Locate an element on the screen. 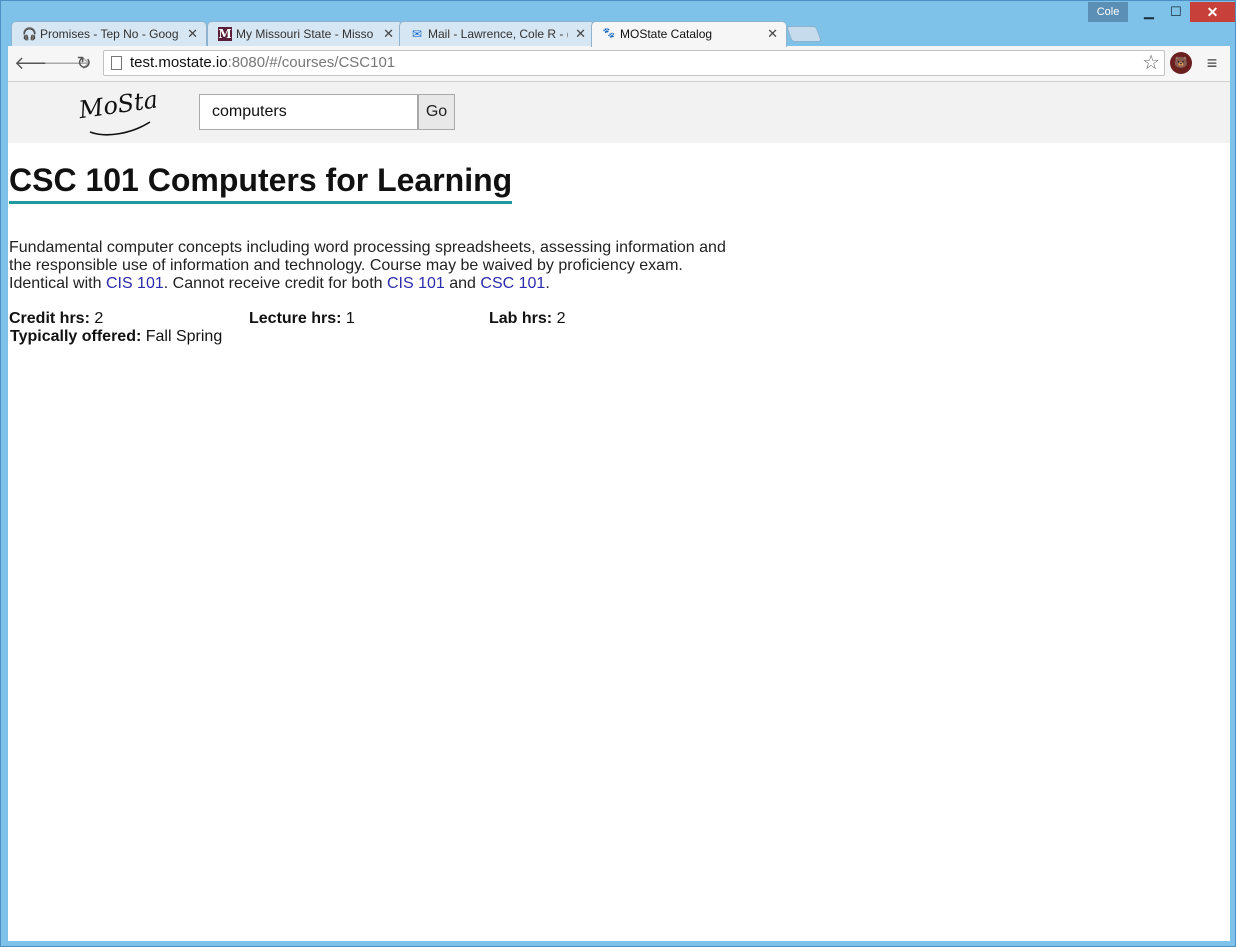 This screenshot has height=947, width=1236. tab-mail: ✉ Mail - Lawrence, Cole R - ( ✕ is located at coordinates (497, 33).